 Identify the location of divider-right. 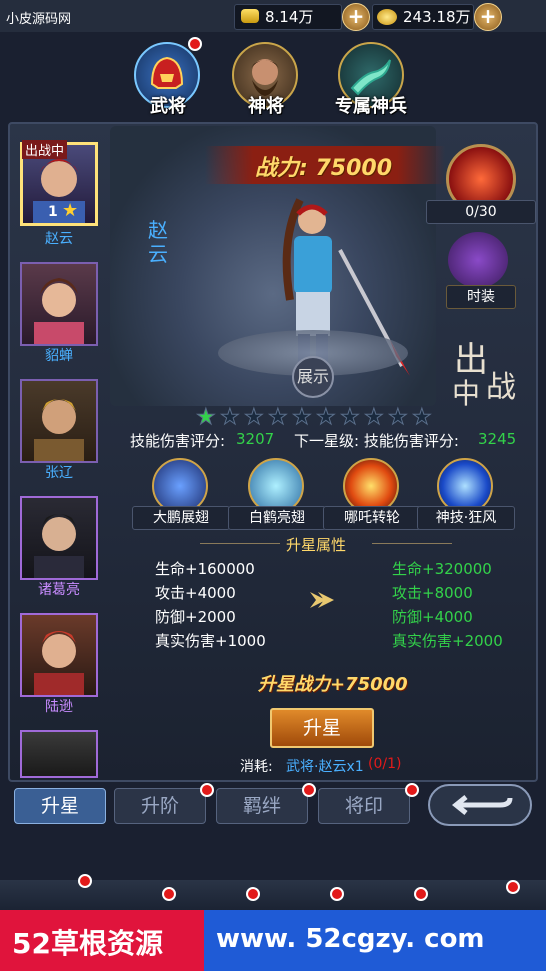
(412, 543).